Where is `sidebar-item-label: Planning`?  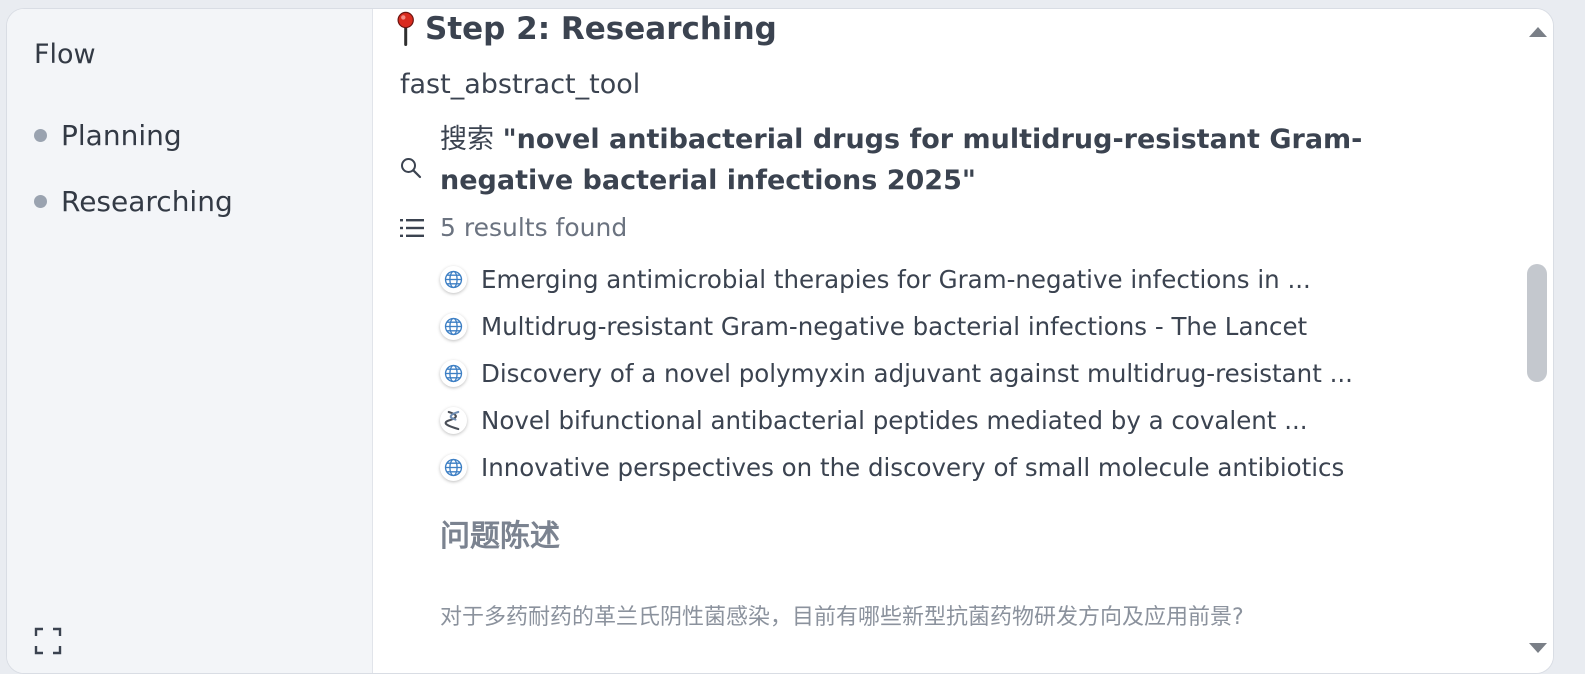
sidebar-item-label: Planning is located at coordinates (121, 135).